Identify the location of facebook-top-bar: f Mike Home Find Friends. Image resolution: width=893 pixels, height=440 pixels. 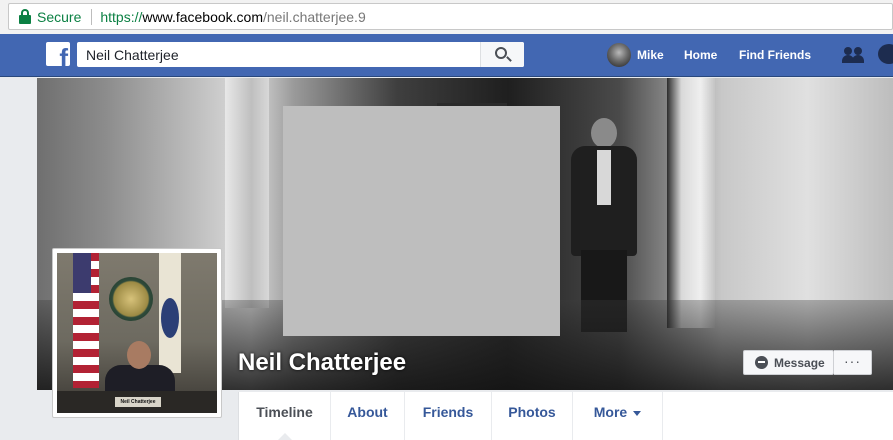
(446, 55).